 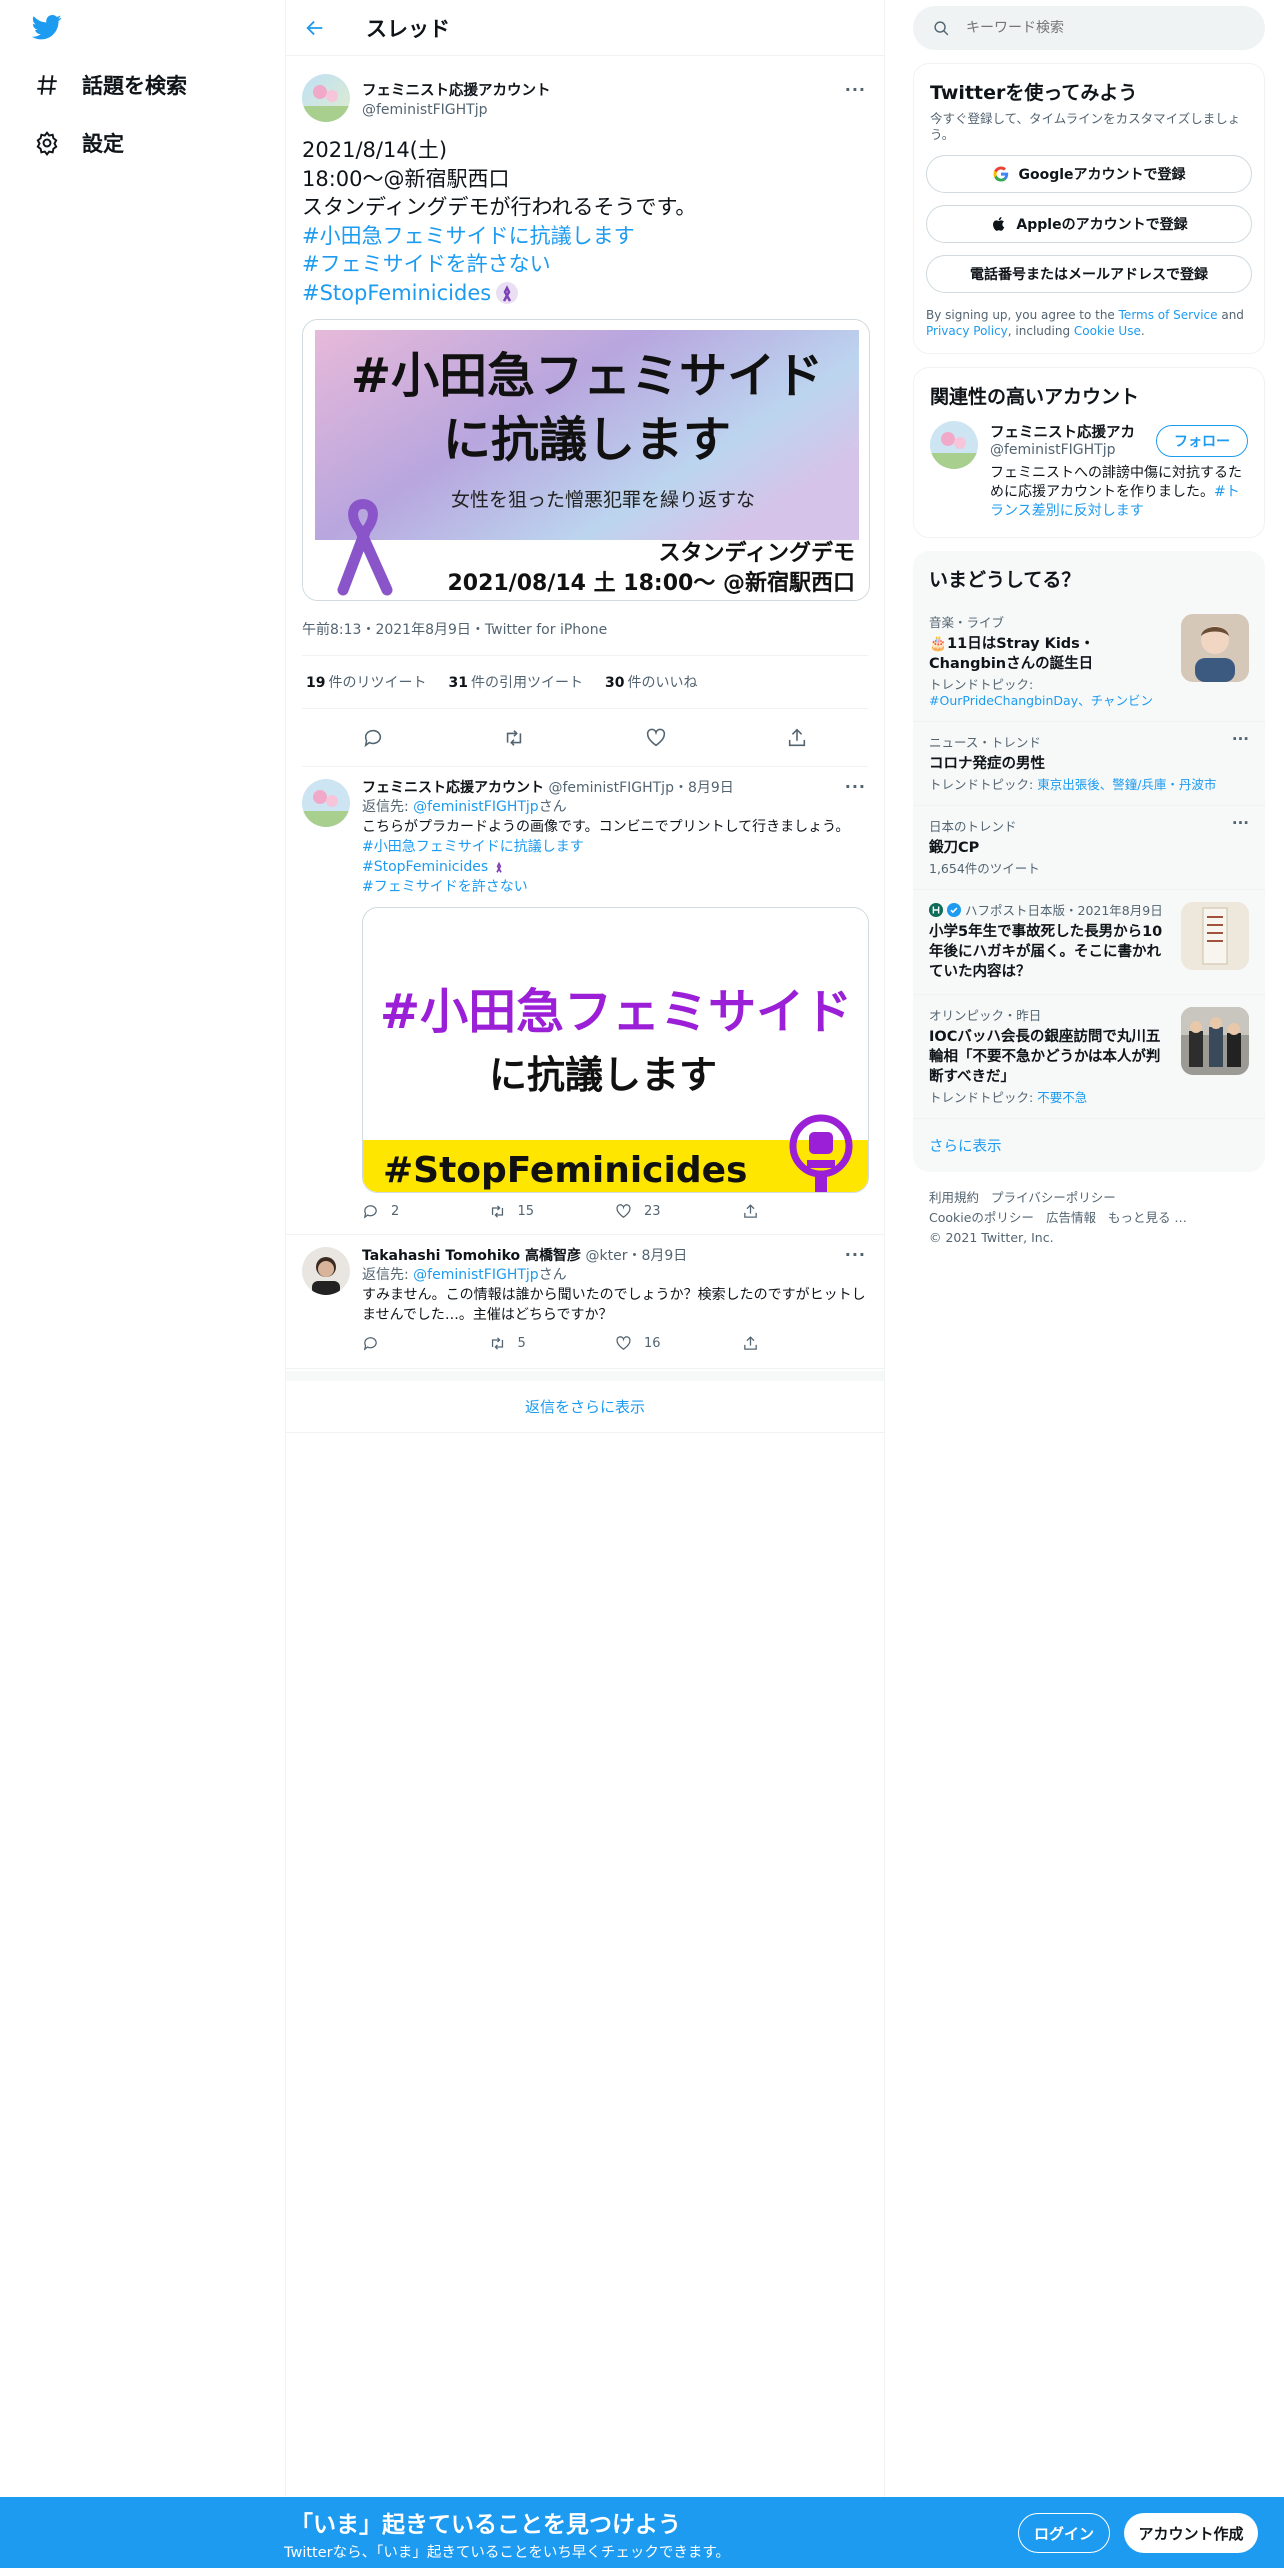 What do you see at coordinates (615, 1050) in the screenshot?
I see `reply-image: #小田急フェミサイド に抗議します #StopFeminicides` at bounding box center [615, 1050].